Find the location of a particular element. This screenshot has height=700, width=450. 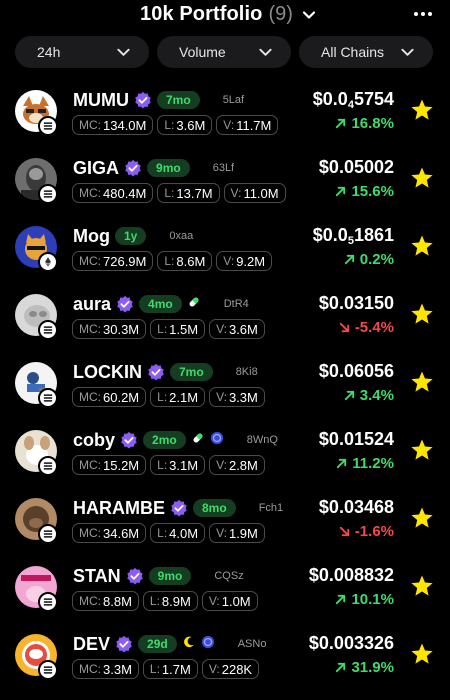

liquidity-value: 8.9M is located at coordinates (176, 601).